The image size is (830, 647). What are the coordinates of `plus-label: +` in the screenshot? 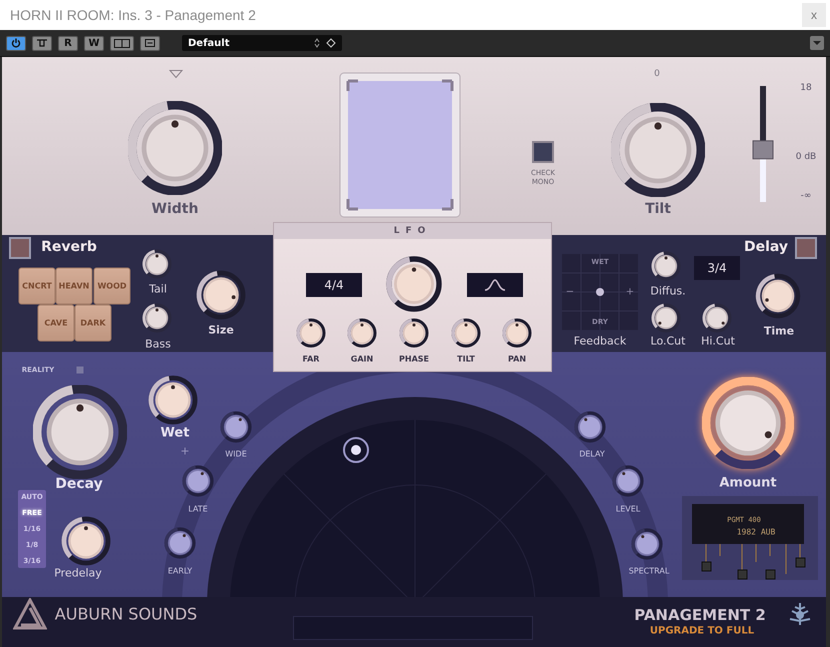 It's located at (185, 451).